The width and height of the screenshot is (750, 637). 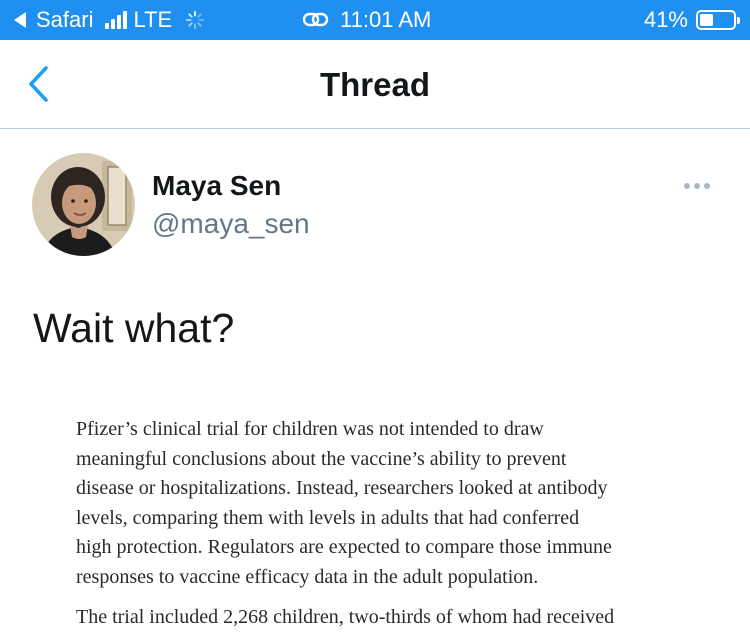 I want to click on avatar-photo, so click(x=83, y=204).